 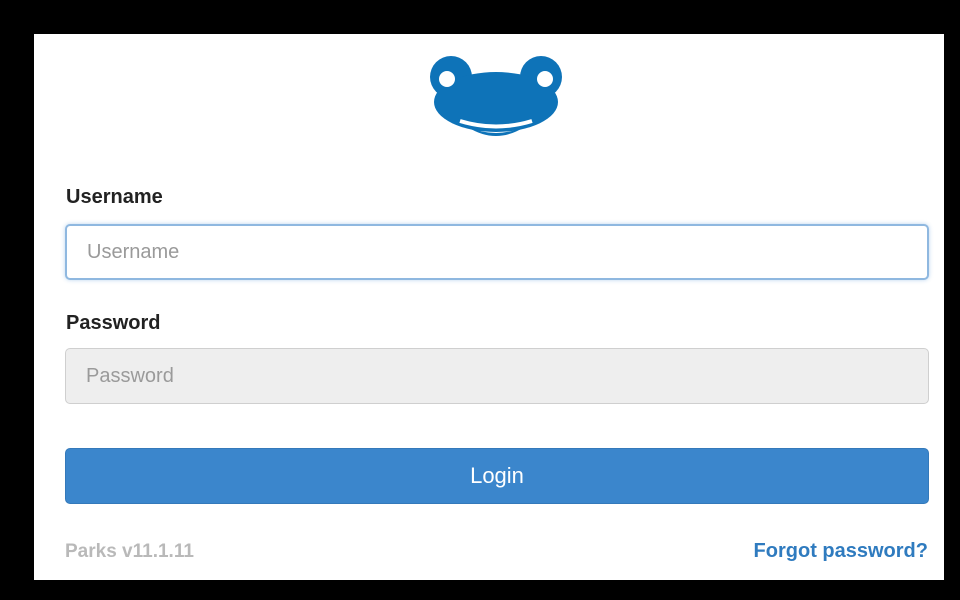 I want to click on forgot-password-link: Forgot password?, so click(x=841, y=551).